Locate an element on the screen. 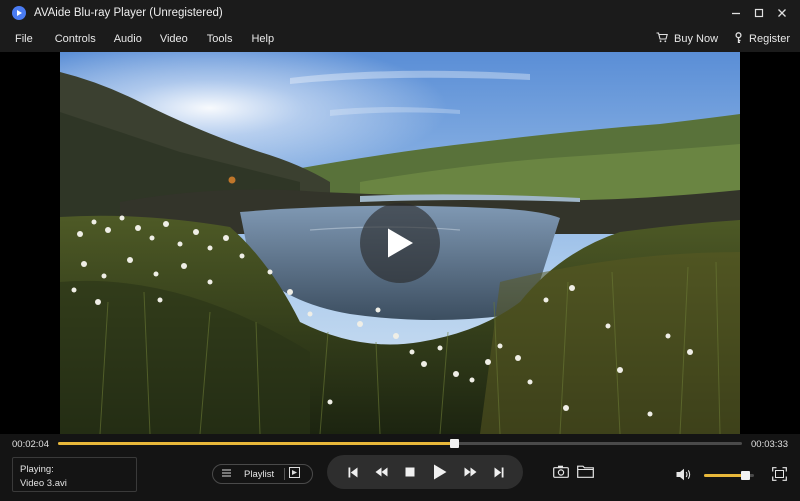  seek-handle is located at coordinates (455, 443).